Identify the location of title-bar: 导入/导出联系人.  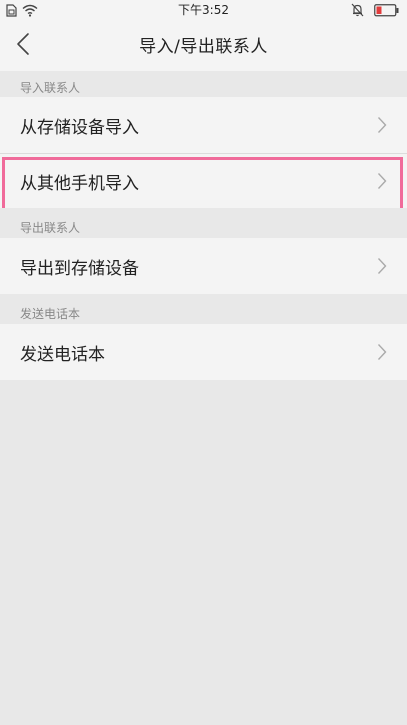
(203, 44).